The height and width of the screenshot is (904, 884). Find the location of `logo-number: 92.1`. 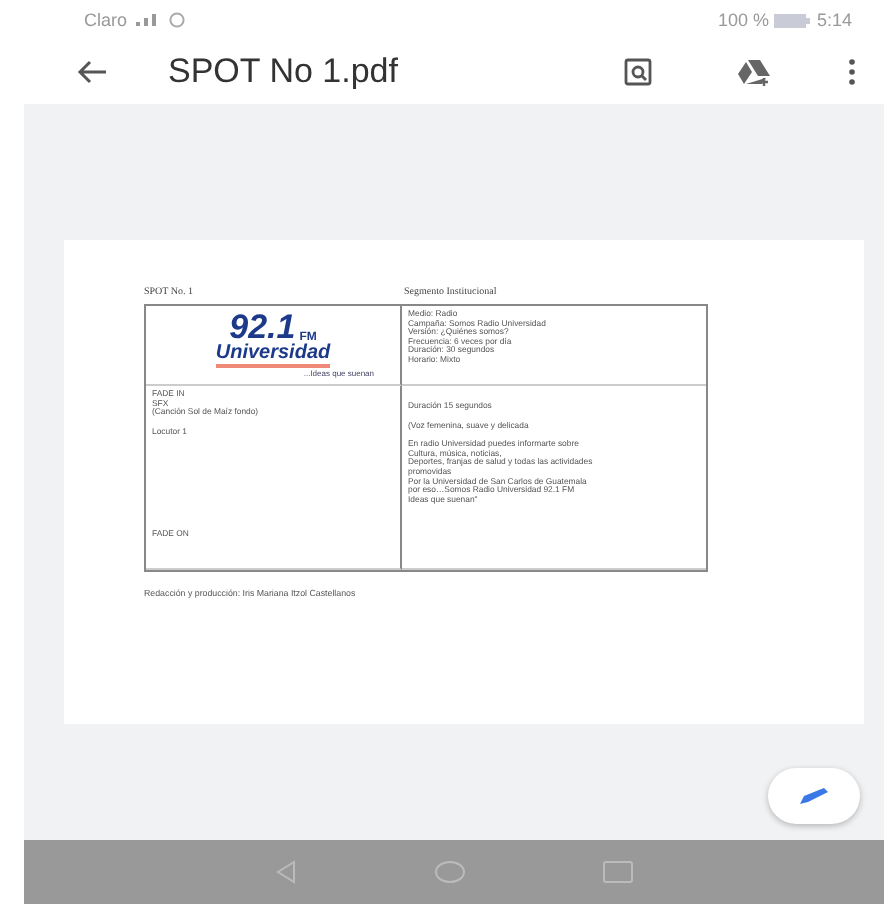

logo-number: 92.1 is located at coordinates (262, 327).